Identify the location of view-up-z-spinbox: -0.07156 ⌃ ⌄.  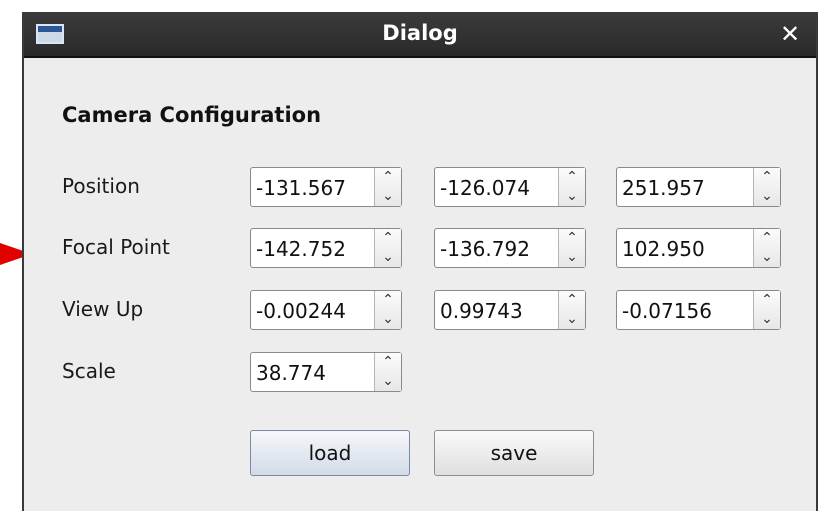
(698, 310).